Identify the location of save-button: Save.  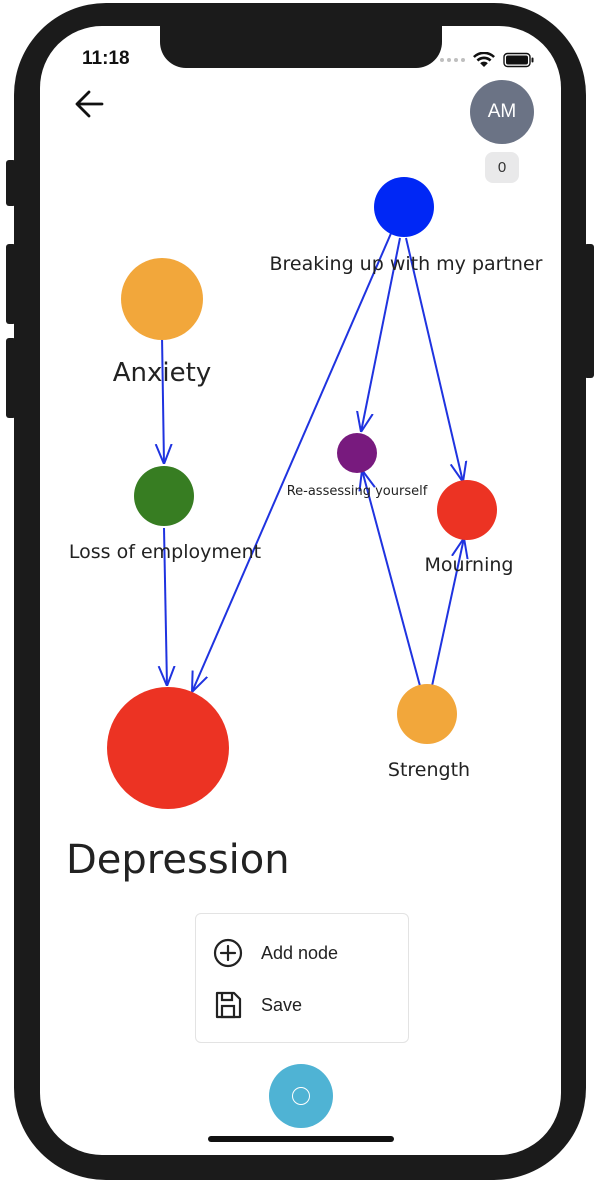
(302, 1005).